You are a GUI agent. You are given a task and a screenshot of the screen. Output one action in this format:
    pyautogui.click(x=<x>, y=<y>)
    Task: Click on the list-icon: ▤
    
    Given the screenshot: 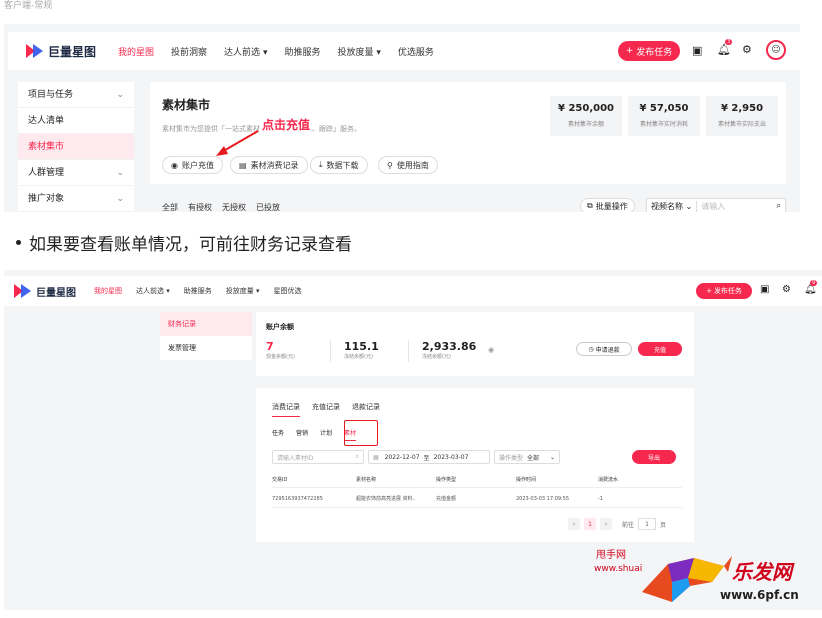 What is the action you would take?
    pyautogui.click(x=243, y=165)
    